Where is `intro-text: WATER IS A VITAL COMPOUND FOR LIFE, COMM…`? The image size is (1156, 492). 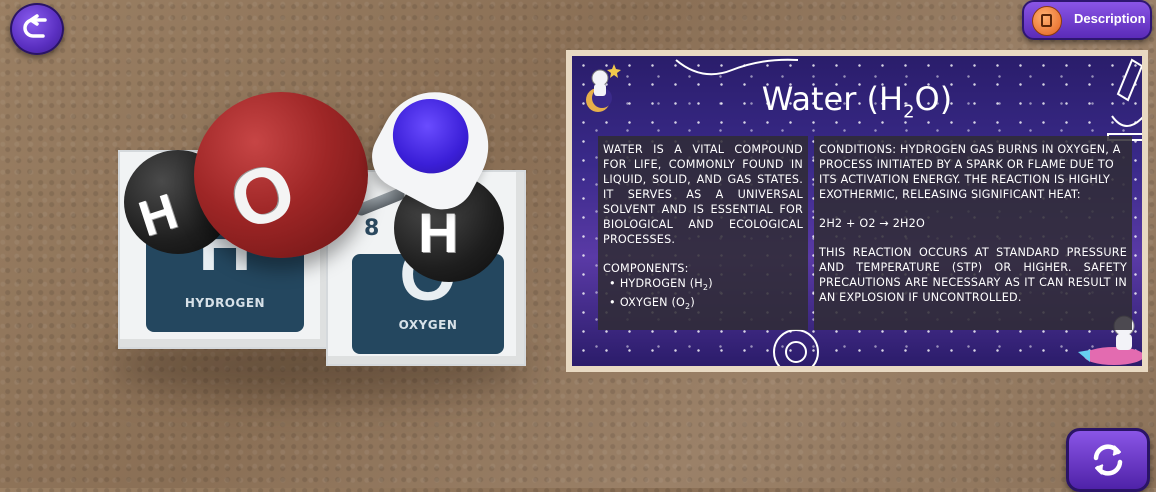 intro-text: WATER IS A VITAL COMPOUND FOR LIFE, COMM… is located at coordinates (703, 194).